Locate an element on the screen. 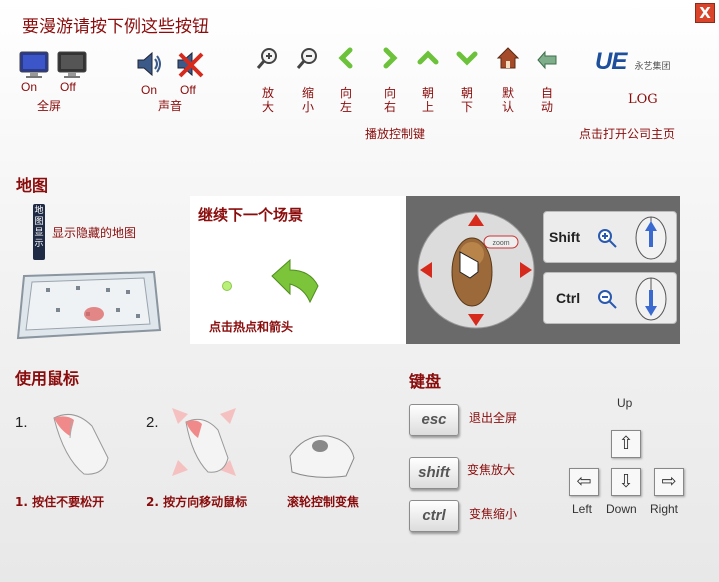 The image size is (719, 582). chevron-left-icon is located at coordinates (345, 58).